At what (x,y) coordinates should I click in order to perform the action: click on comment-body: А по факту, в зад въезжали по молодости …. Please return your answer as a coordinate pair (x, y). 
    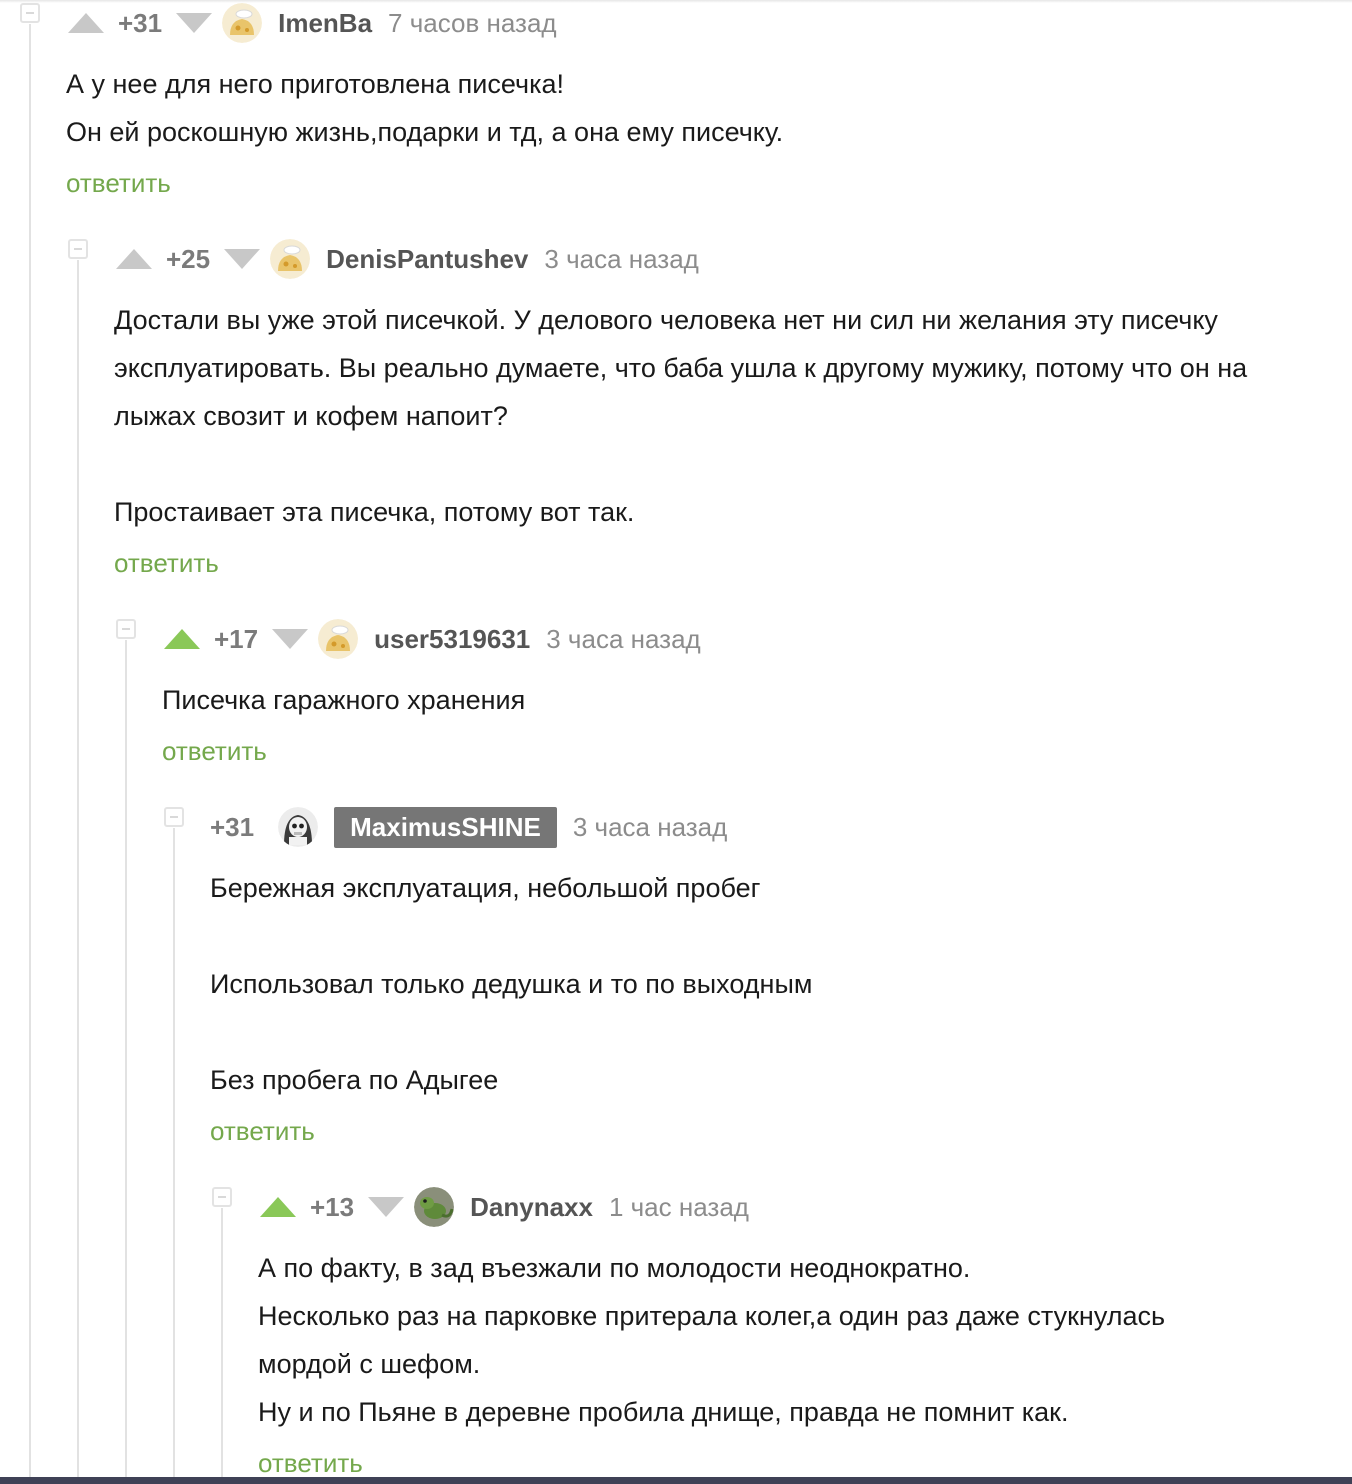
    Looking at the image, I should click on (711, 1340).